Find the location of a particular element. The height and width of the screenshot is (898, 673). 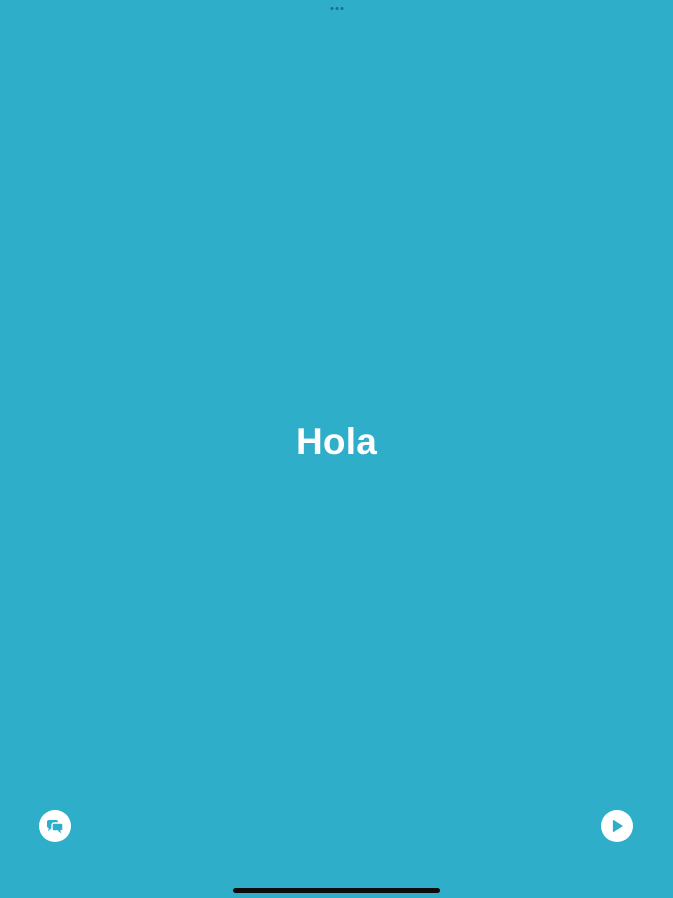

play-button is located at coordinates (617, 826).